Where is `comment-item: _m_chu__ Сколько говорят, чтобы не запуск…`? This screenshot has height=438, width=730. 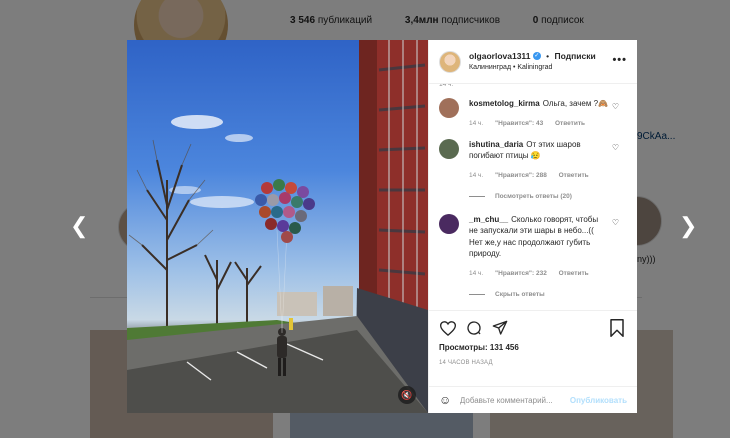 comment-item: _m_chu__ Сколько говорят, чтобы не запуск… is located at coordinates (533, 245).